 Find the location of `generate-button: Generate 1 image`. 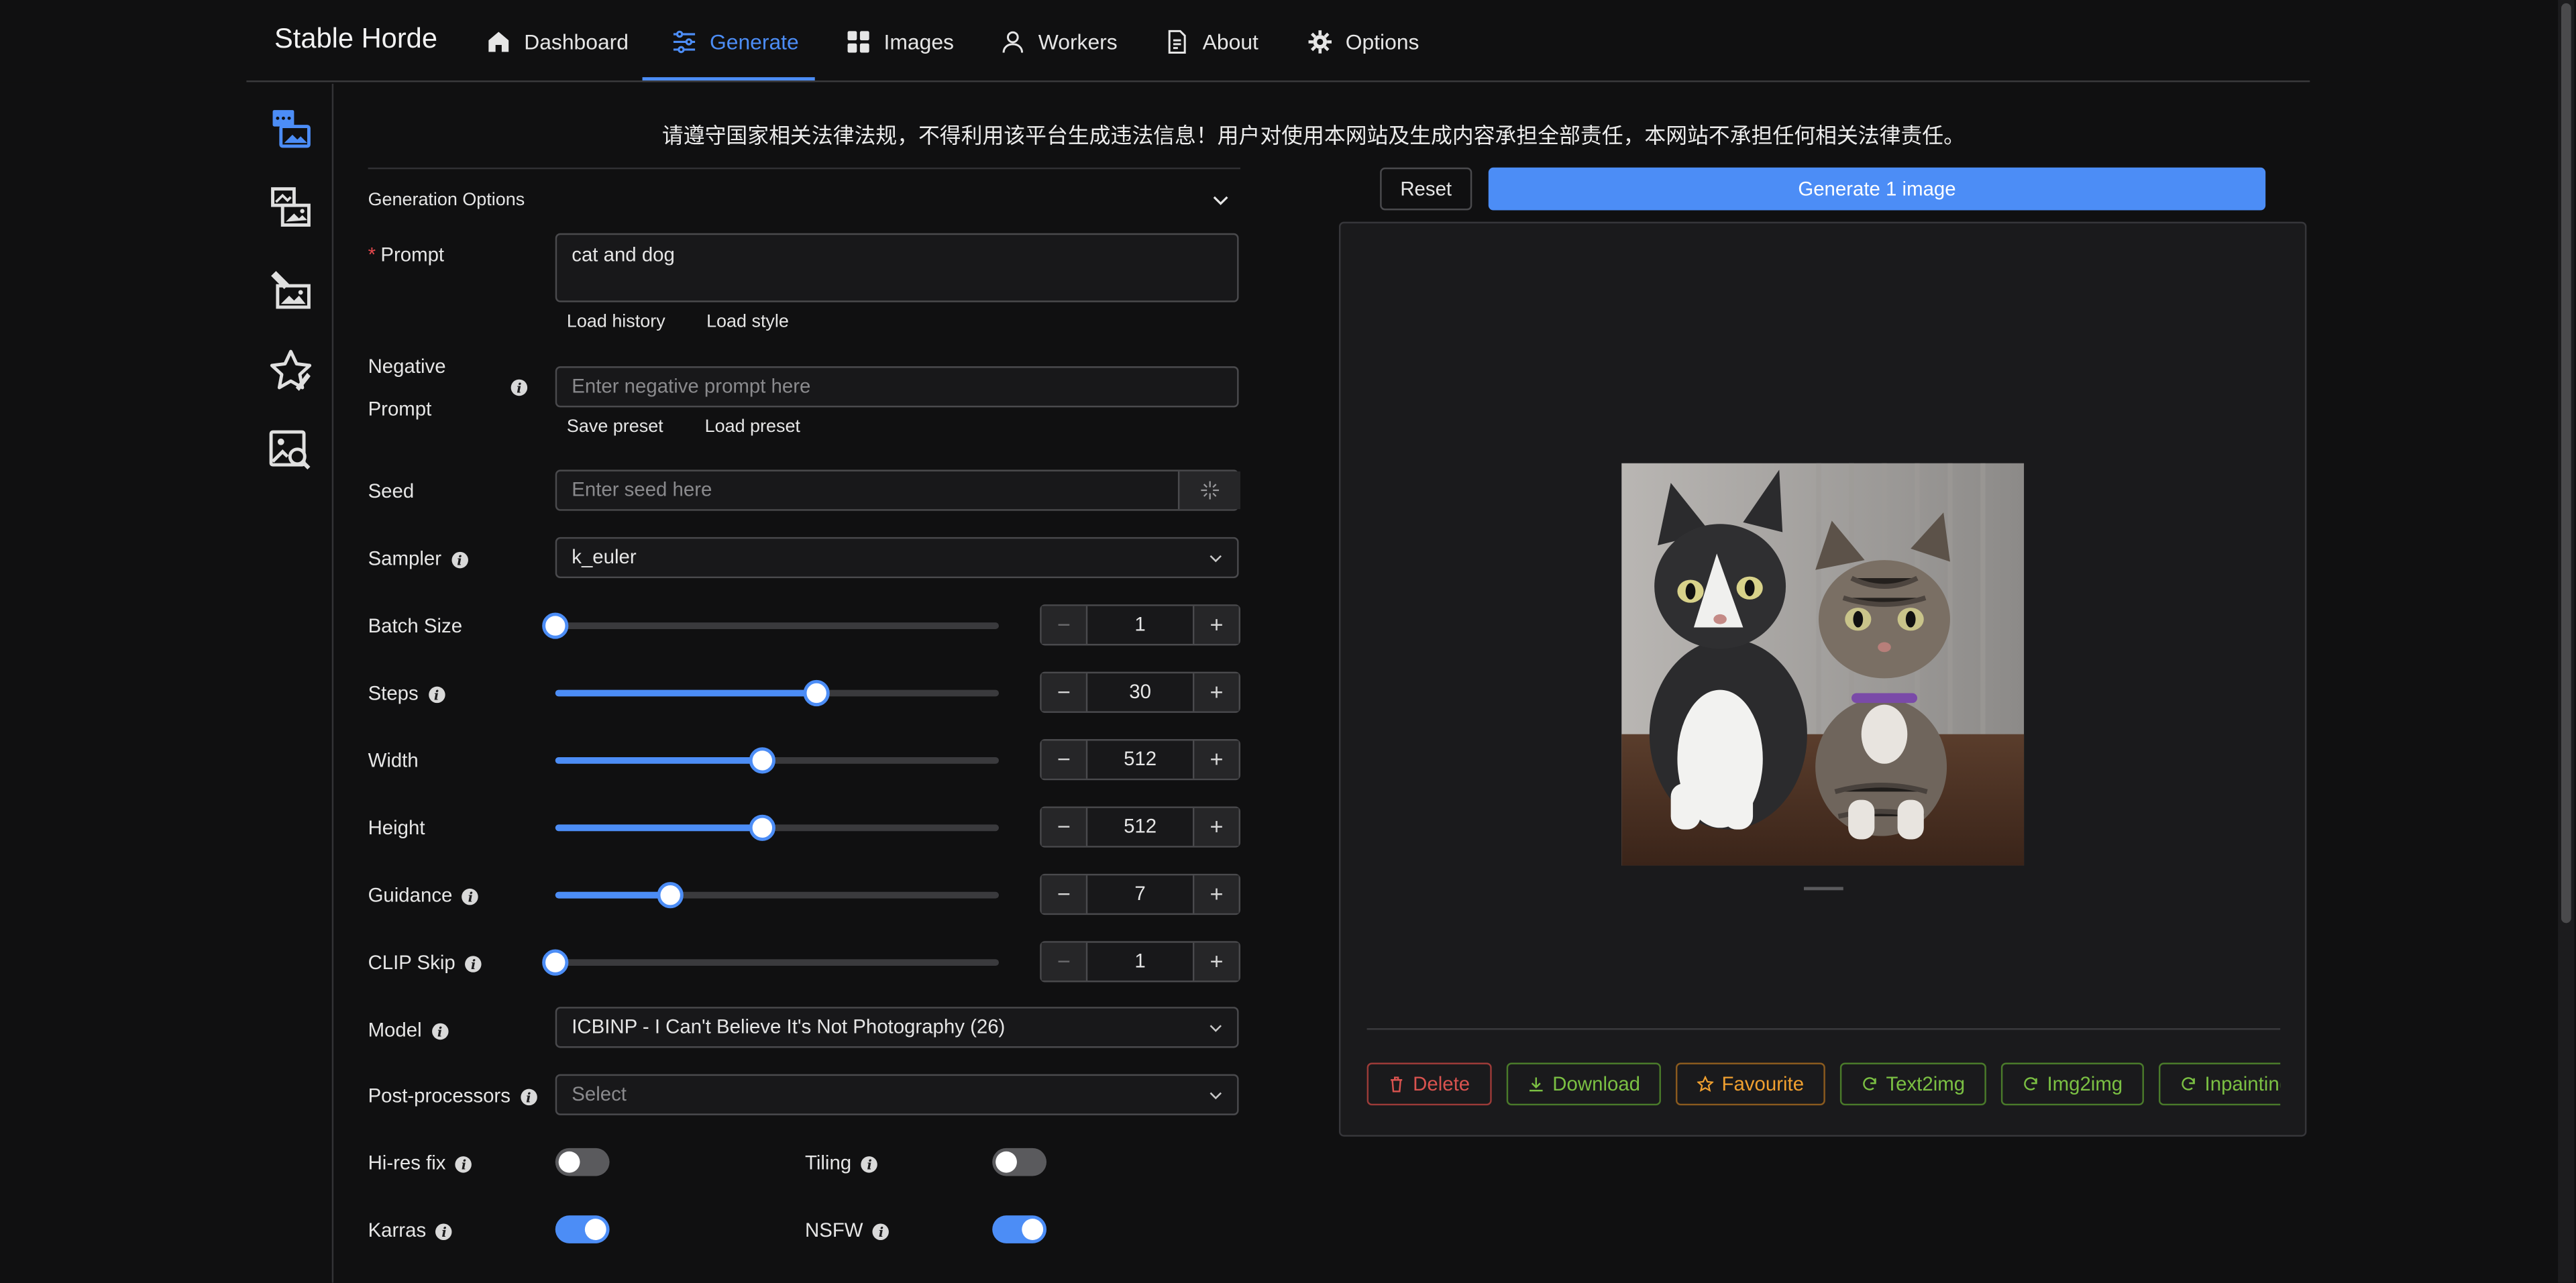

generate-button: Generate 1 image is located at coordinates (1877, 189).